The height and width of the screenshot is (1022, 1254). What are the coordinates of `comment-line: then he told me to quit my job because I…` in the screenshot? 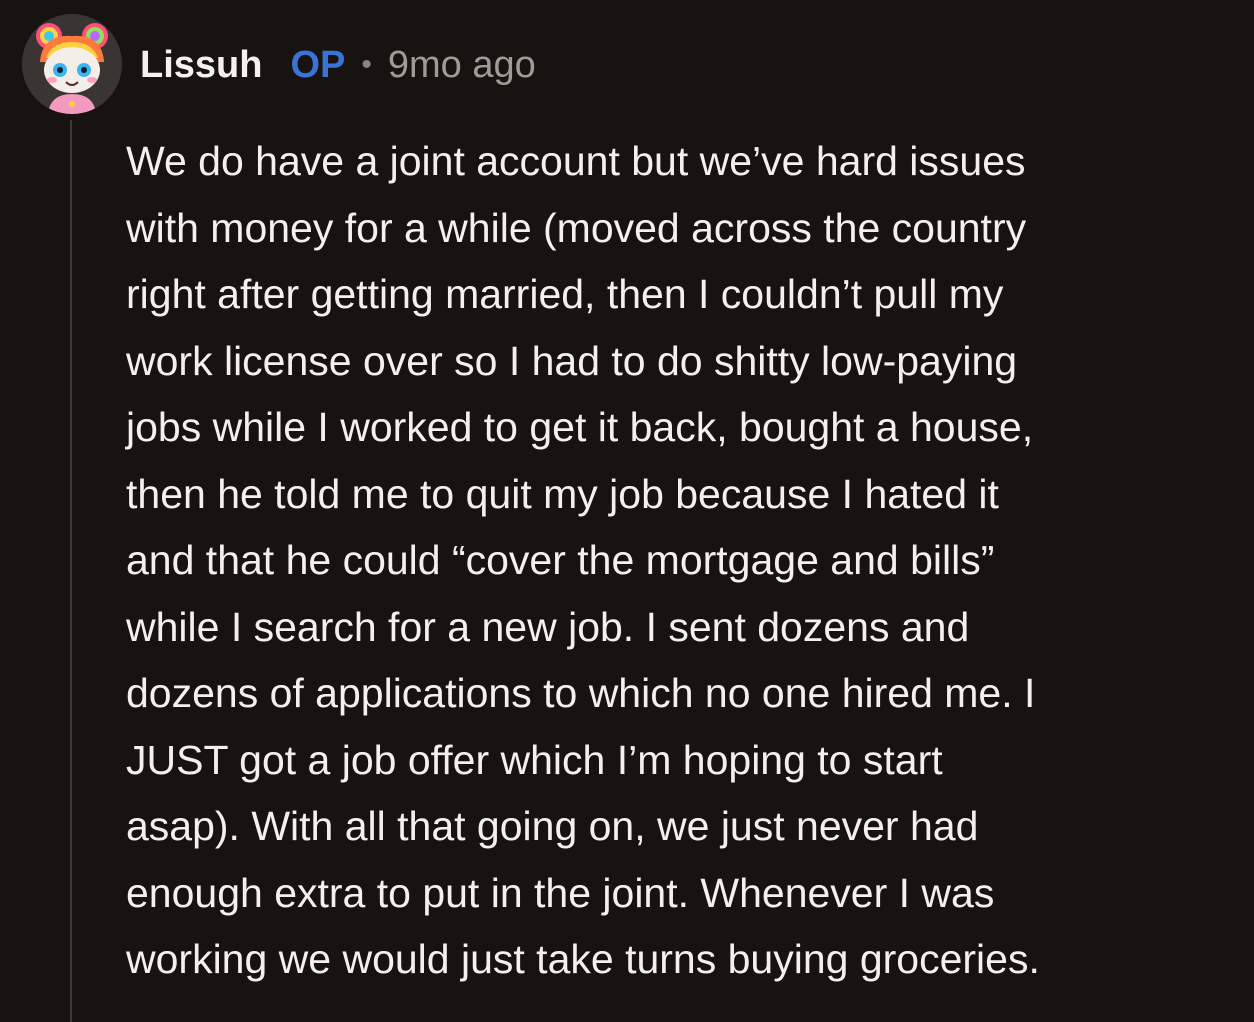 It's located at (562, 493).